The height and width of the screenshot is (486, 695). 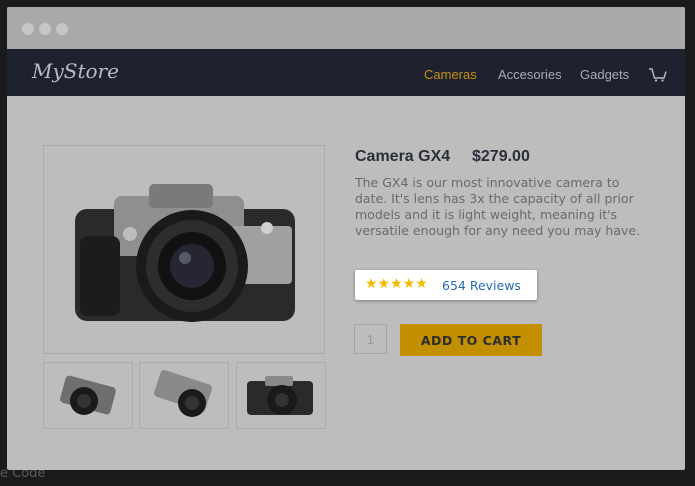 I want to click on nav-link-cameras: Cameras, so click(x=450, y=74).